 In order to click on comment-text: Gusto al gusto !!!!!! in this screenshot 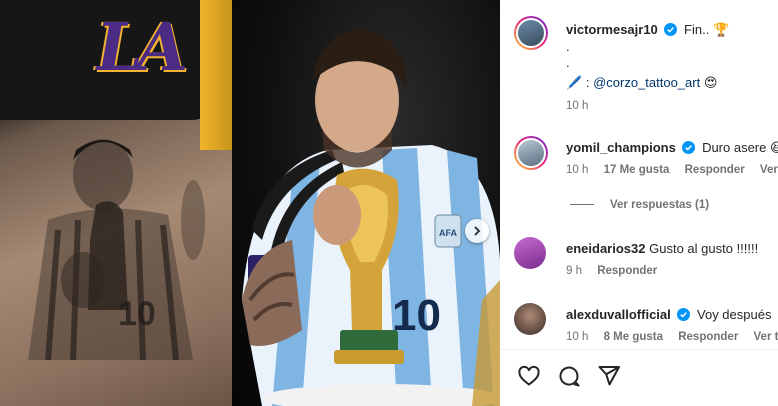, I will do `click(704, 248)`.